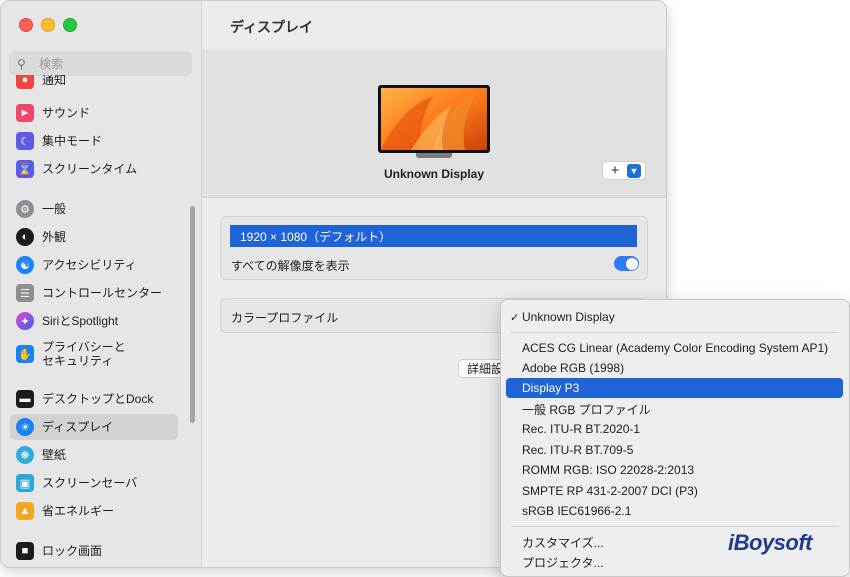 The image size is (850, 577). What do you see at coordinates (674, 429) in the screenshot?
I see `menu-item: Rec. ITU-R BT.2020-1` at bounding box center [674, 429].